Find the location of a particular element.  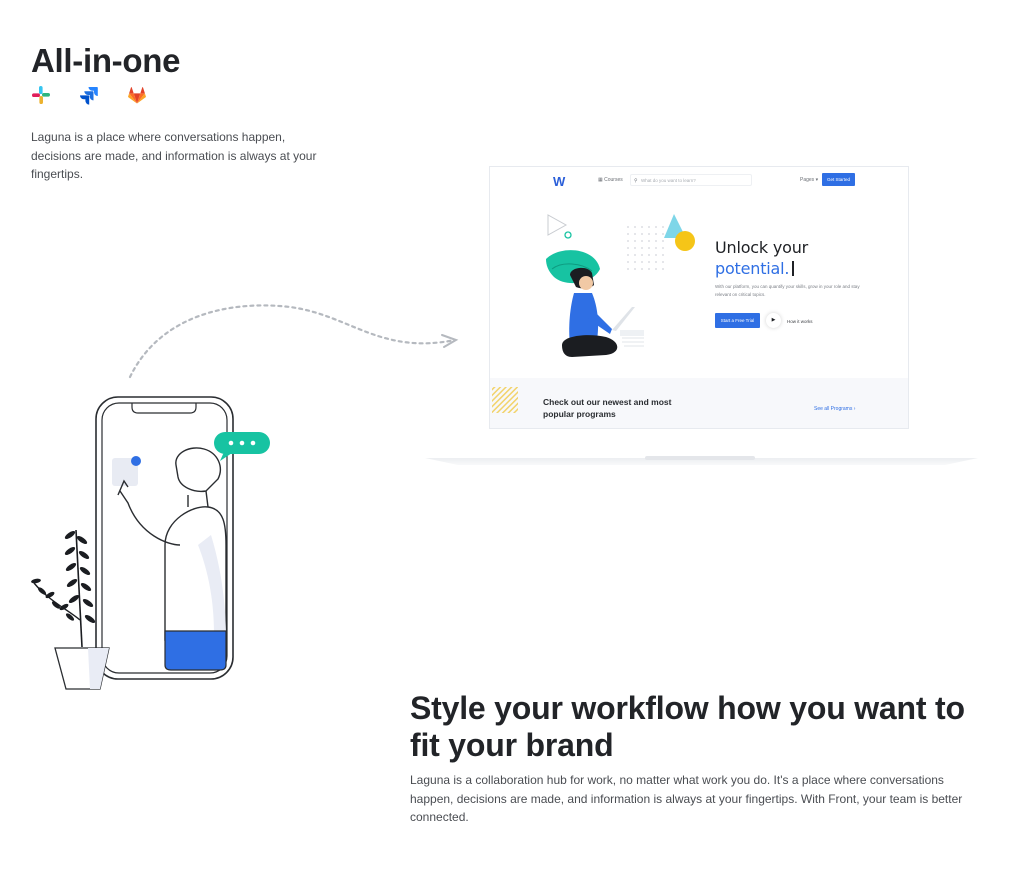

slack-icon is located at coordinates (41, 95).